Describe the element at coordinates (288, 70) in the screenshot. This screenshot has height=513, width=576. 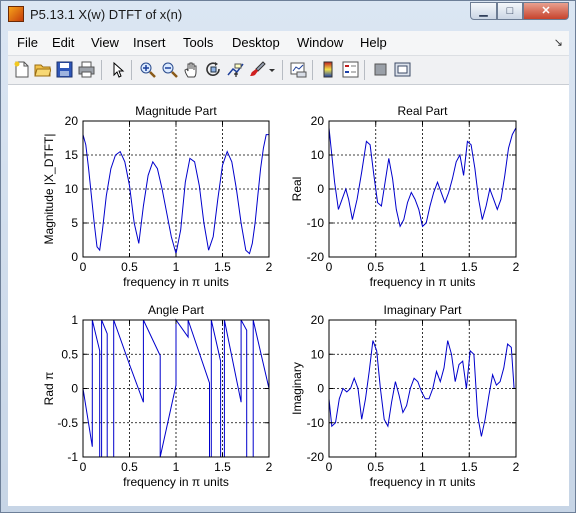
I see `toolbar` at that location.